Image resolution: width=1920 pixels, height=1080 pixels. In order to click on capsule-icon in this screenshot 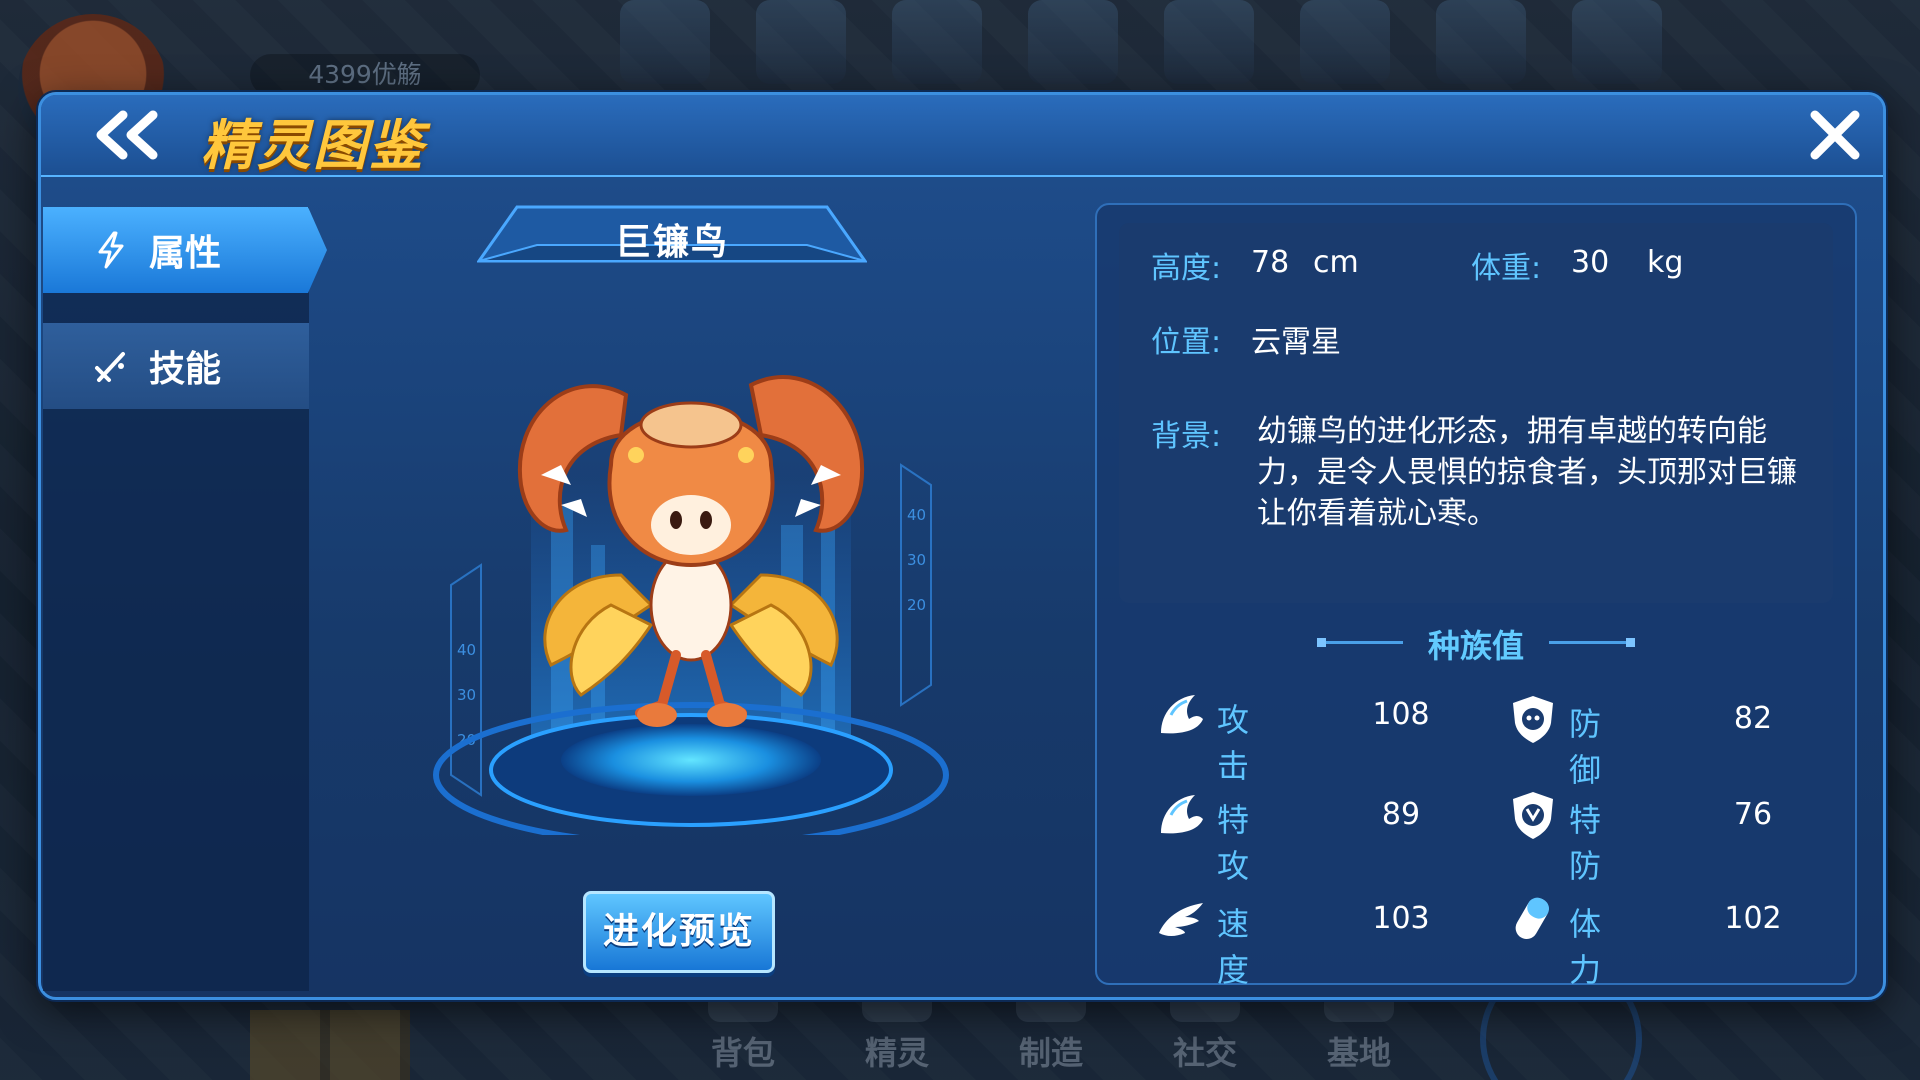, I will do `click(1532, 918)`.